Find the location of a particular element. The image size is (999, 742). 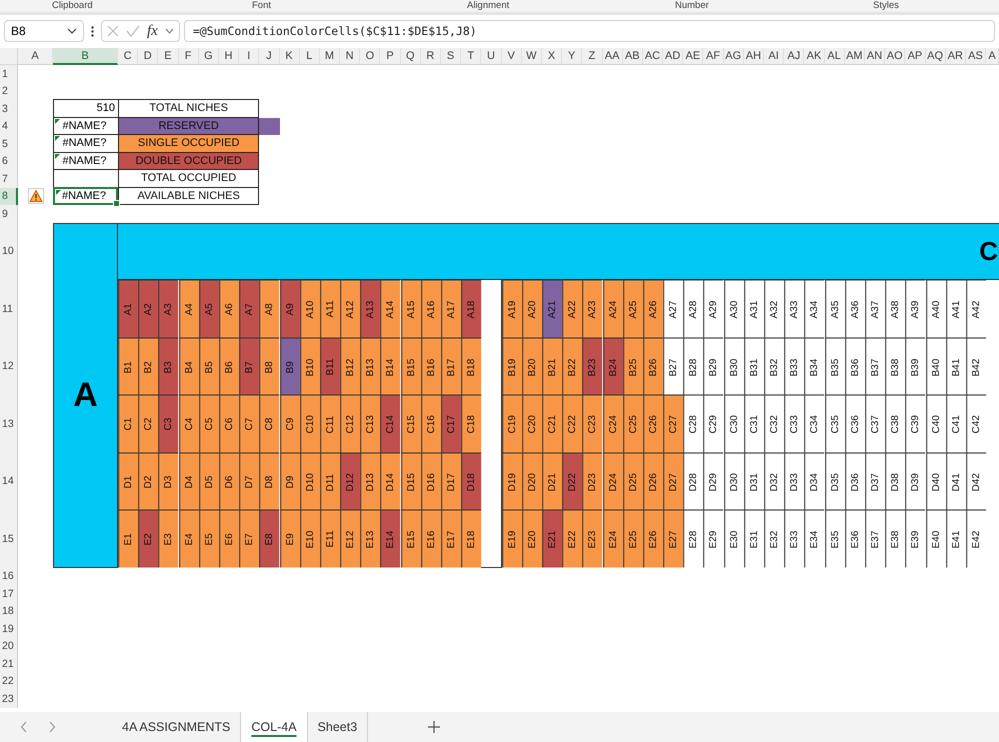

column-header: D is located at coordinates (148, 56).